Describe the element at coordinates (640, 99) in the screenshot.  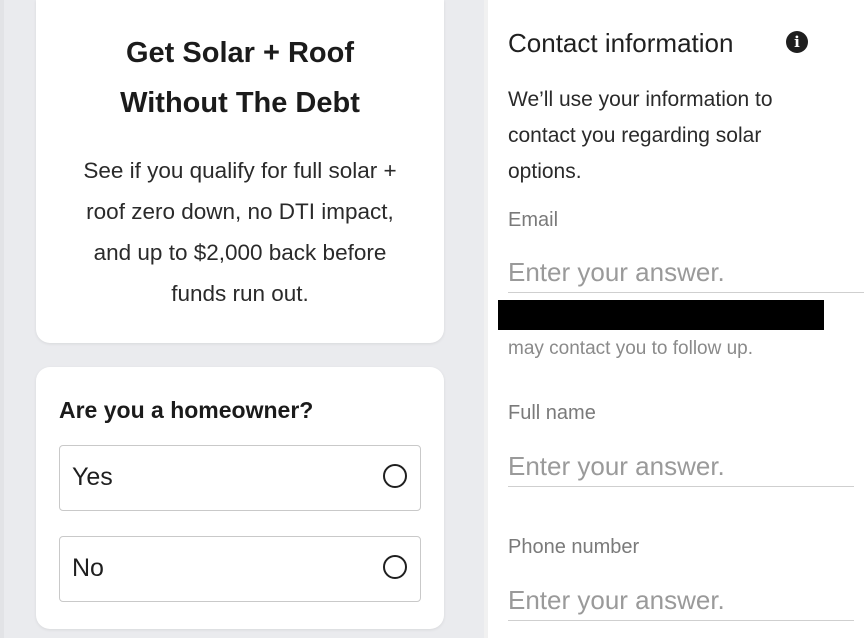
I see `contact-desc-line-1: We’ll use your information to` at that location.